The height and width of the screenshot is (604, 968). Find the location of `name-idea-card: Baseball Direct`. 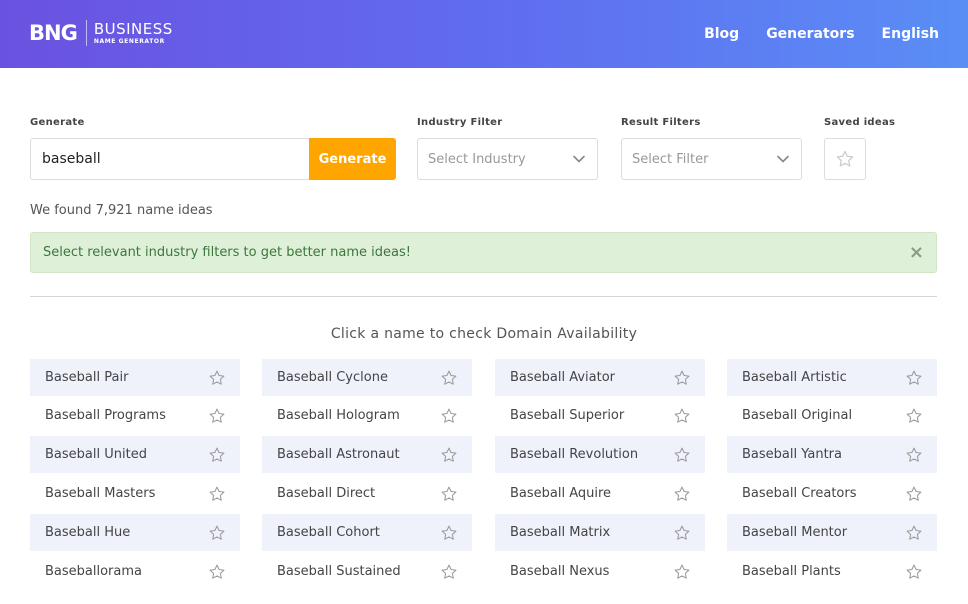

name-idea-card: Baseball Direct is located at coordinates (367, 493).